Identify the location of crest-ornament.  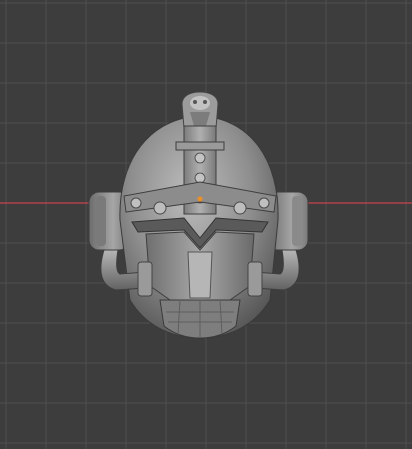
(200, 110).